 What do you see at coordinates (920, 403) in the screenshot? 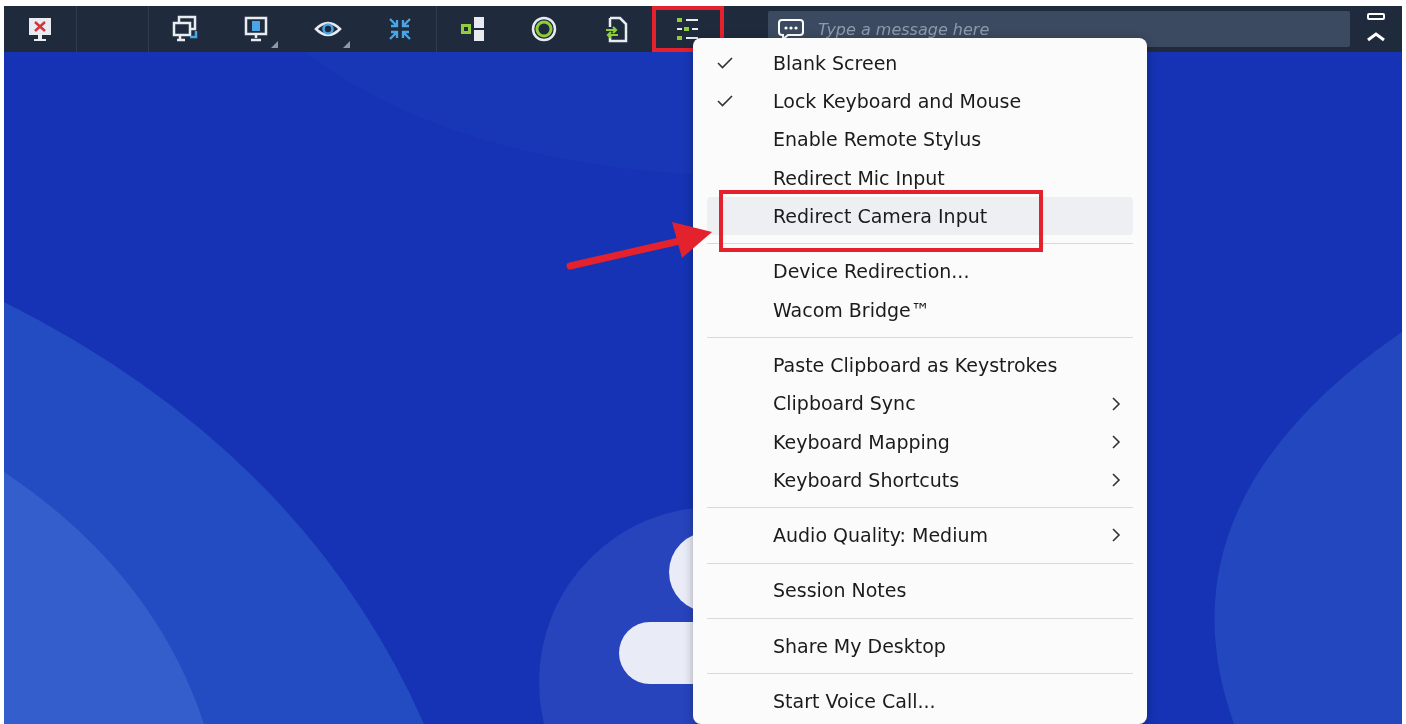
I see `menu-item: Clipboard Sync` at bounding box center [920, 403].